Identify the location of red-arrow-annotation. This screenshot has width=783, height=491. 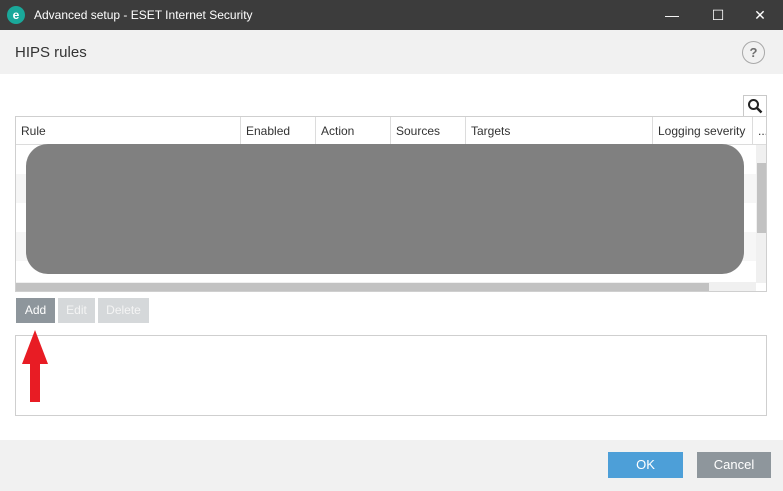
(35, 366).